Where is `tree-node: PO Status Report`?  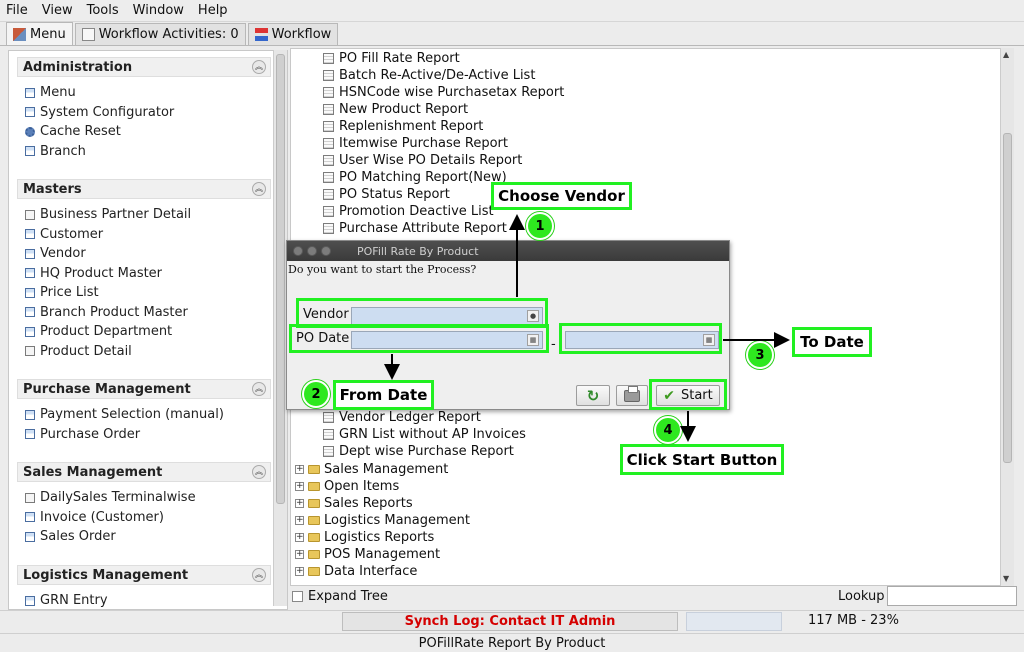
tree-node: PO Status Report is located at coordinates (386, 194).